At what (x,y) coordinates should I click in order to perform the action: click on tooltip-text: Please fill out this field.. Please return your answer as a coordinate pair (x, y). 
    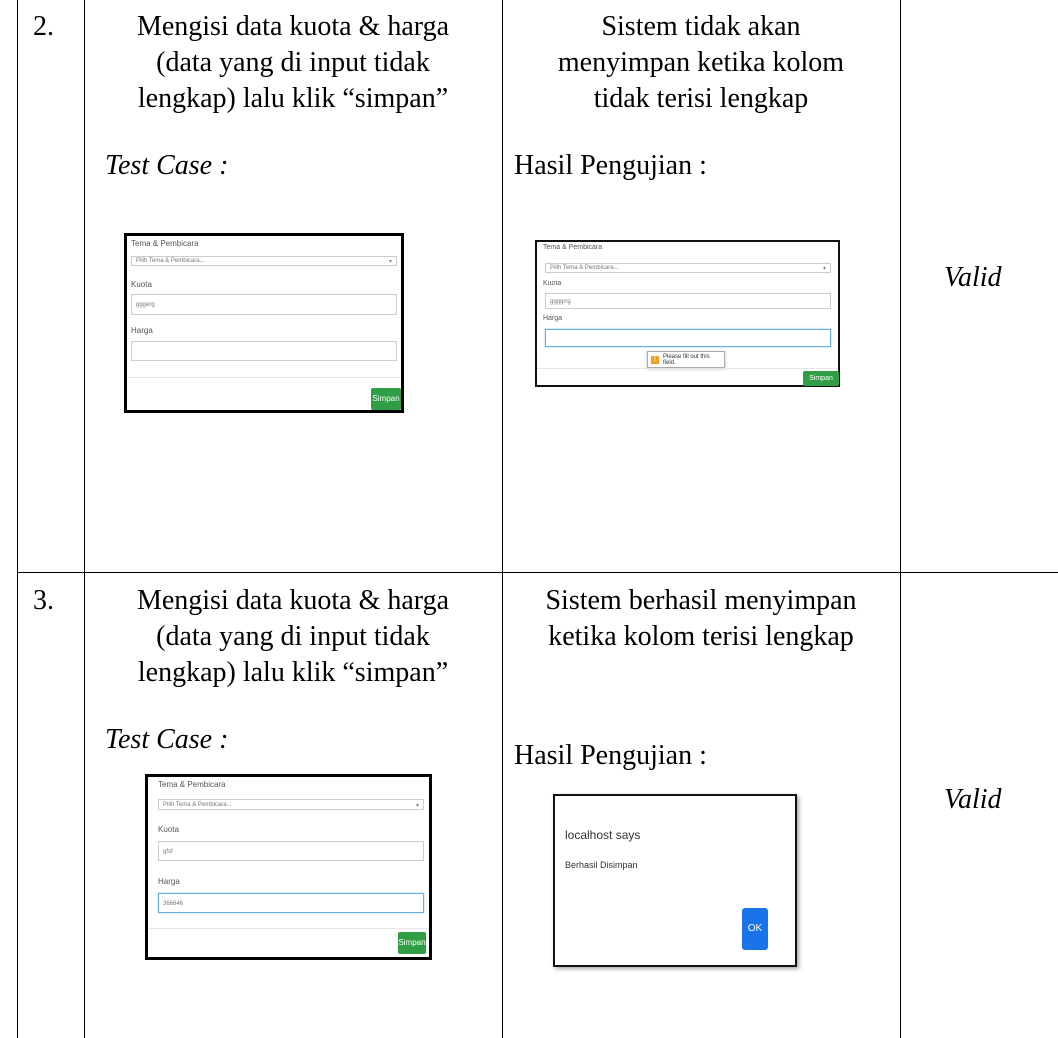
    Looking at the image, I should click on (686, 359).